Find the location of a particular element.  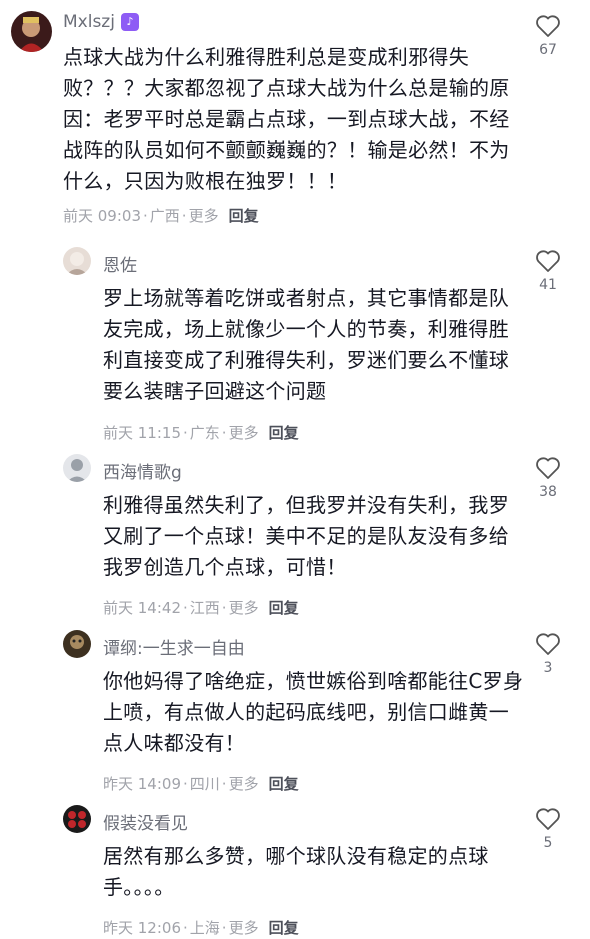

comment-meta: 昨天 12:06 · 上海 · 更多 回复 is located at coordinates (201, 928).